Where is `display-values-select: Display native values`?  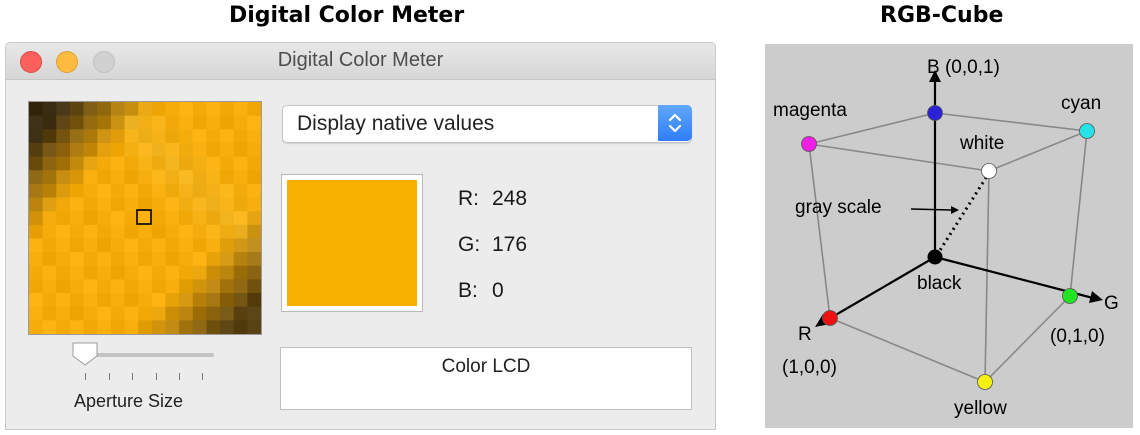
display-values-select: Display native values is located at coordinates (487, 124).